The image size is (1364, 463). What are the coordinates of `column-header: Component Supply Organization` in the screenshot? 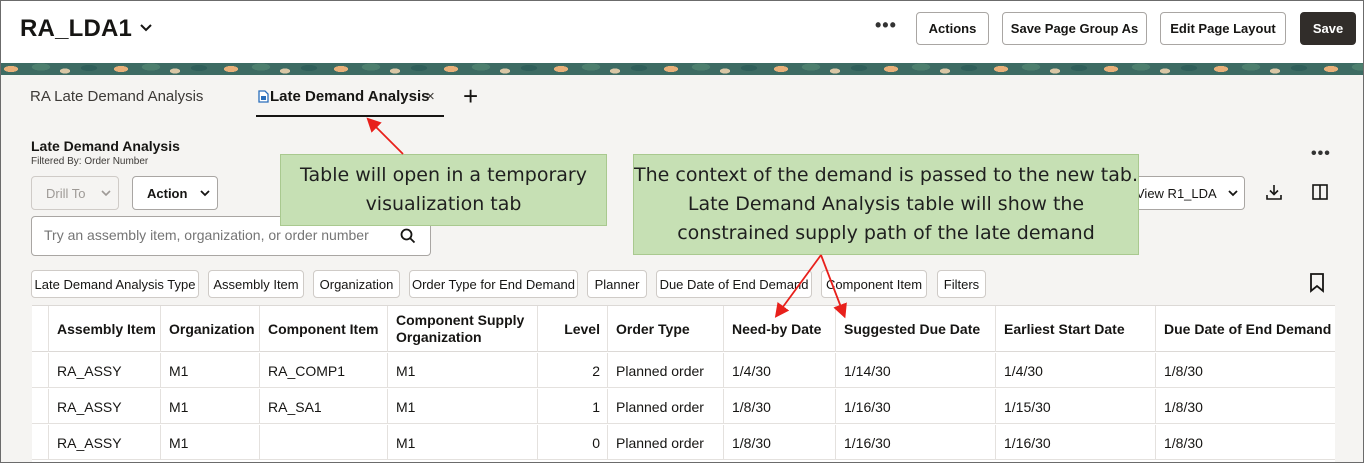 It's located at (463, 329).